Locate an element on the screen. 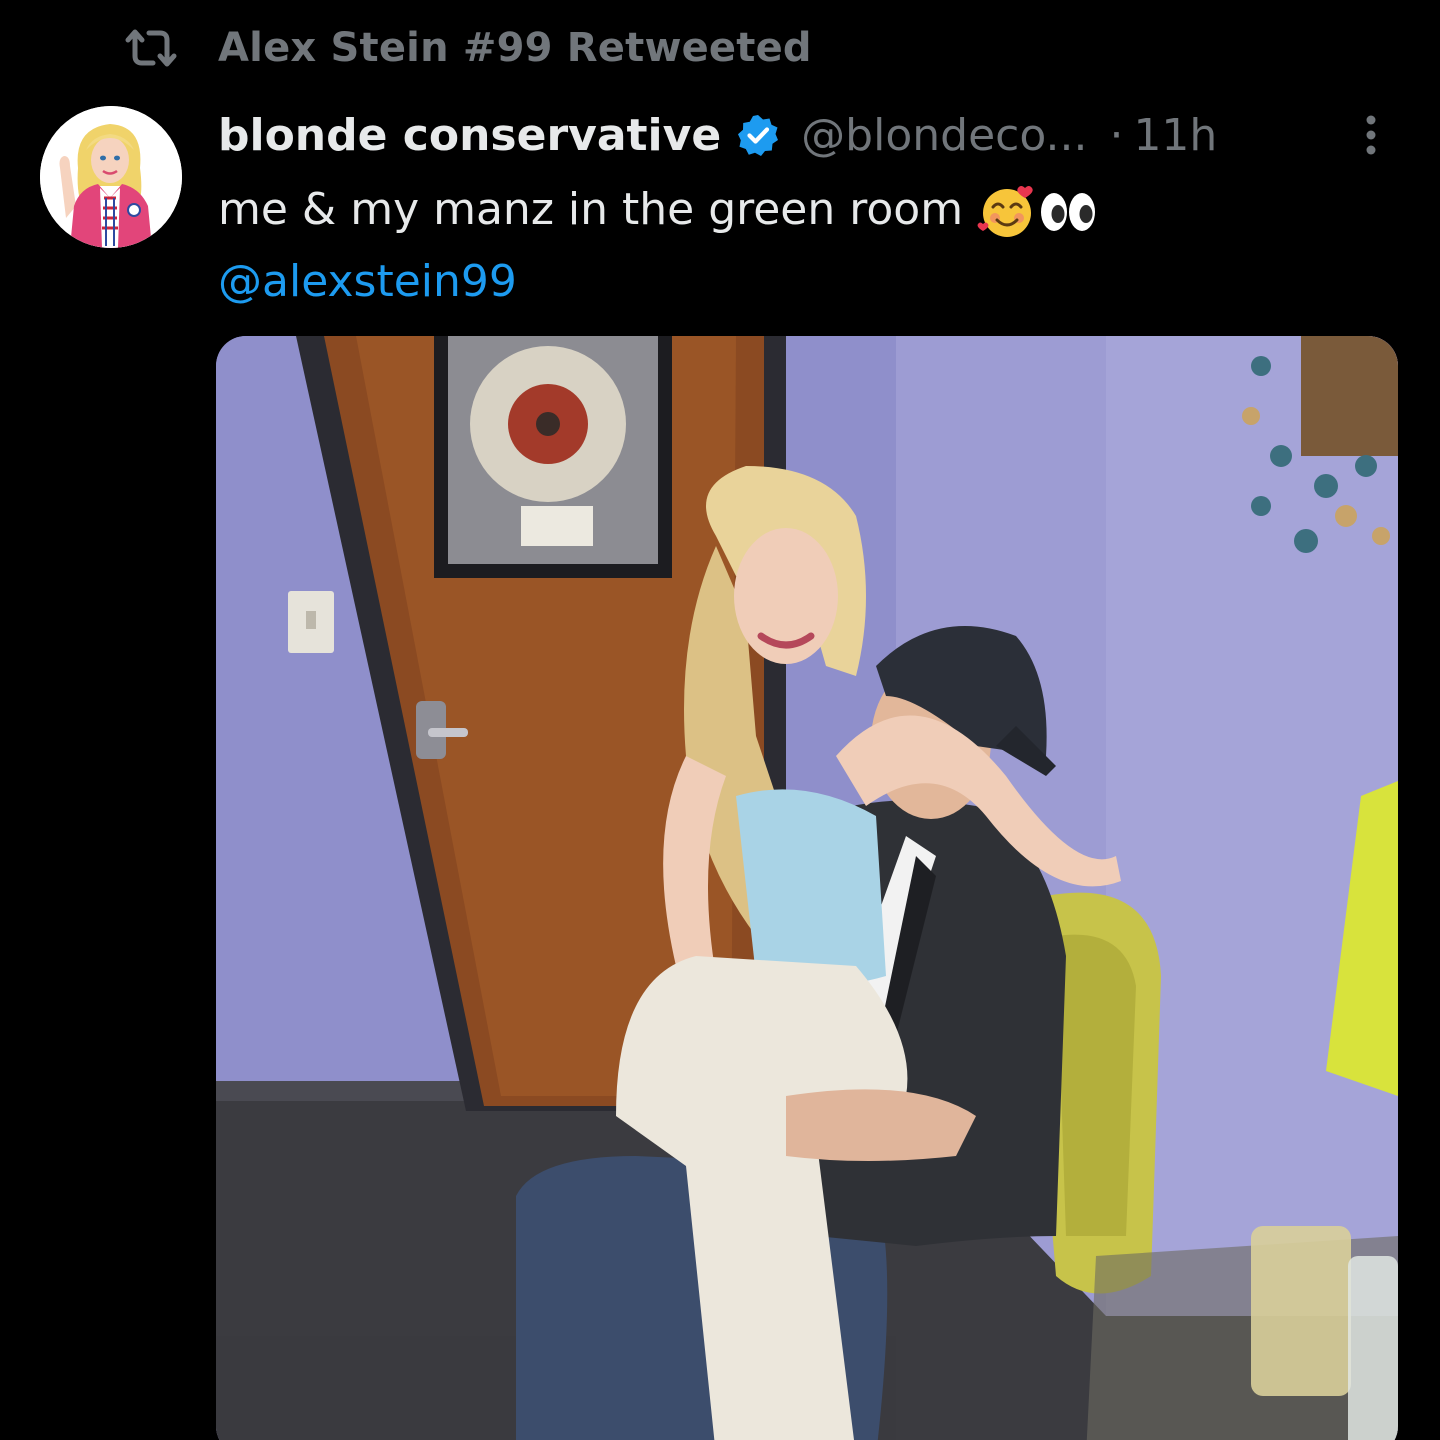 Image resolution: width=1440 pixels, height=1440 pixels. post-time: 11h is located at coordinates (1175, 135).